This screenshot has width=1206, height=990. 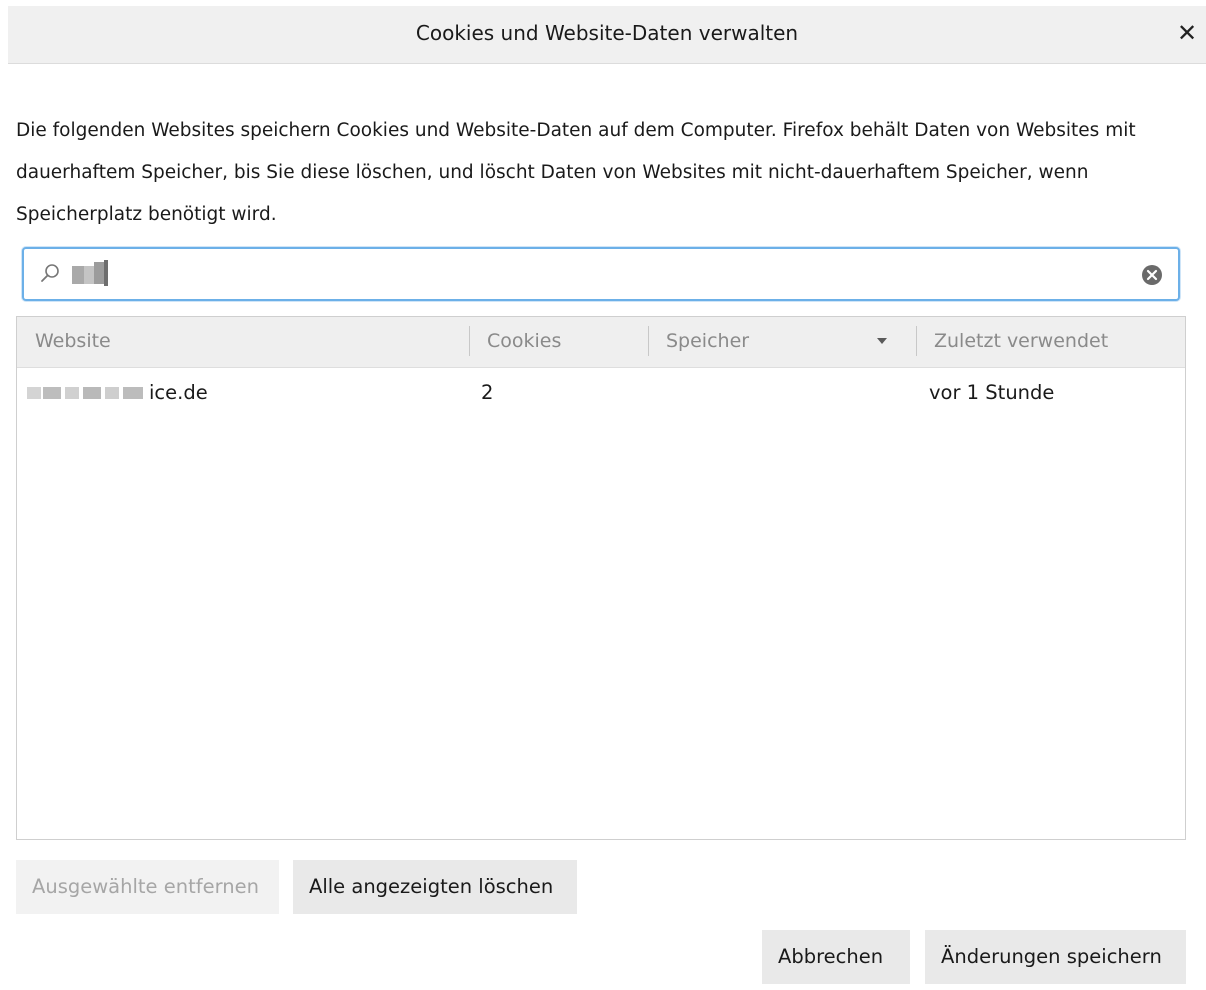 What do you see at coordinates (178, 392) in the screenshot?
I see `row-website-domain: ice.de` at bounding box center [178, 392].